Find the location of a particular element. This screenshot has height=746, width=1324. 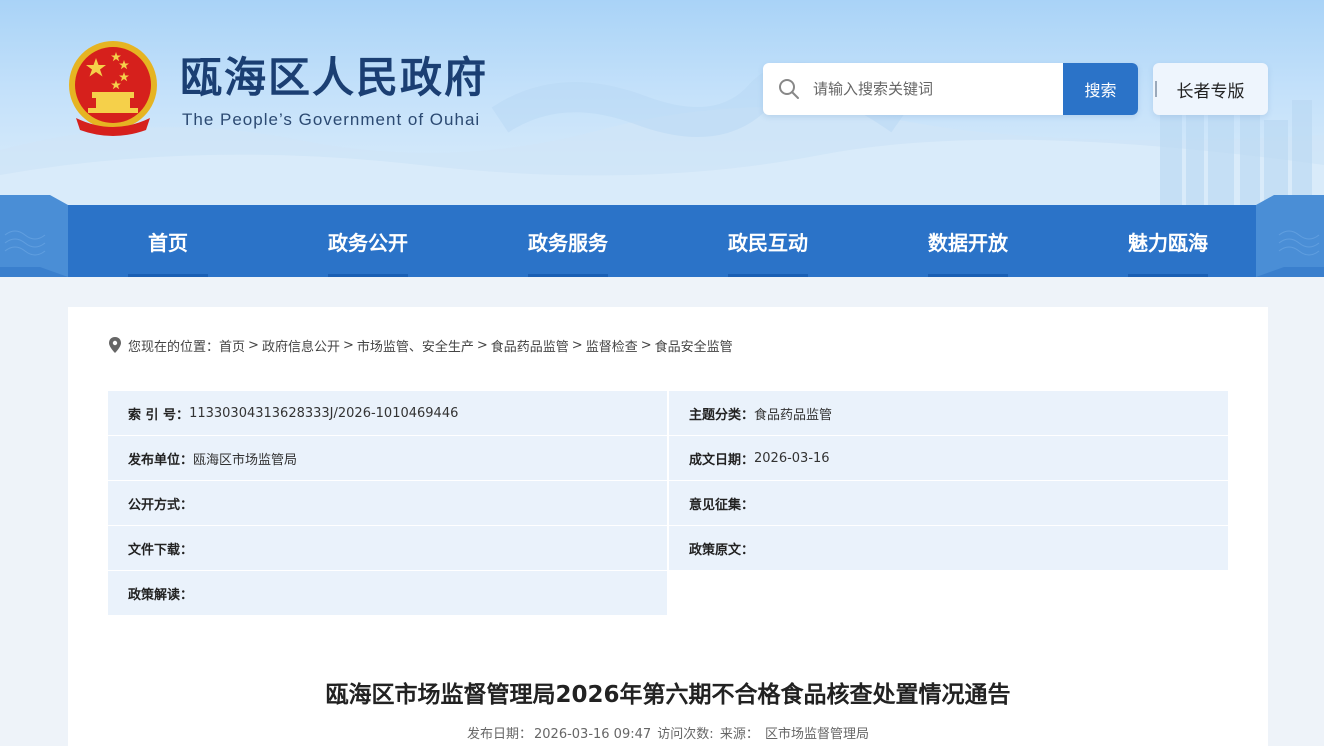

nav-item-open-data: 数据开放 is located at coordinates (968, 241).